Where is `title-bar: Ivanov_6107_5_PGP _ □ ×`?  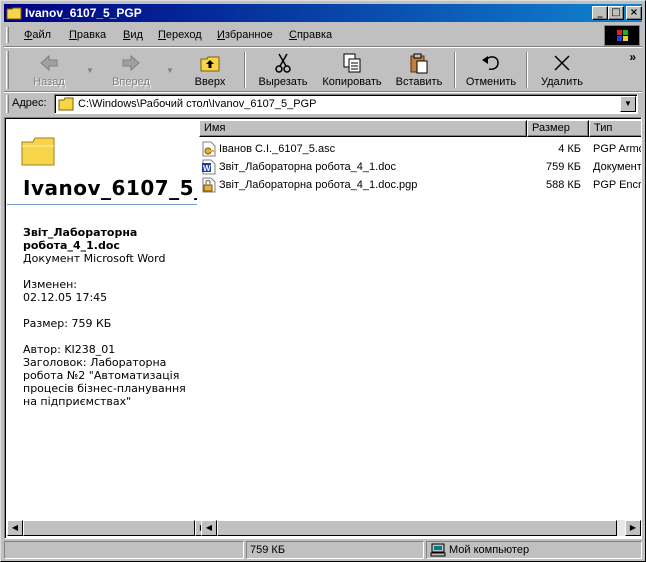 title-bar: Ivanov_6107_5_PGP _ □ × is located at coordinates (323, 13).